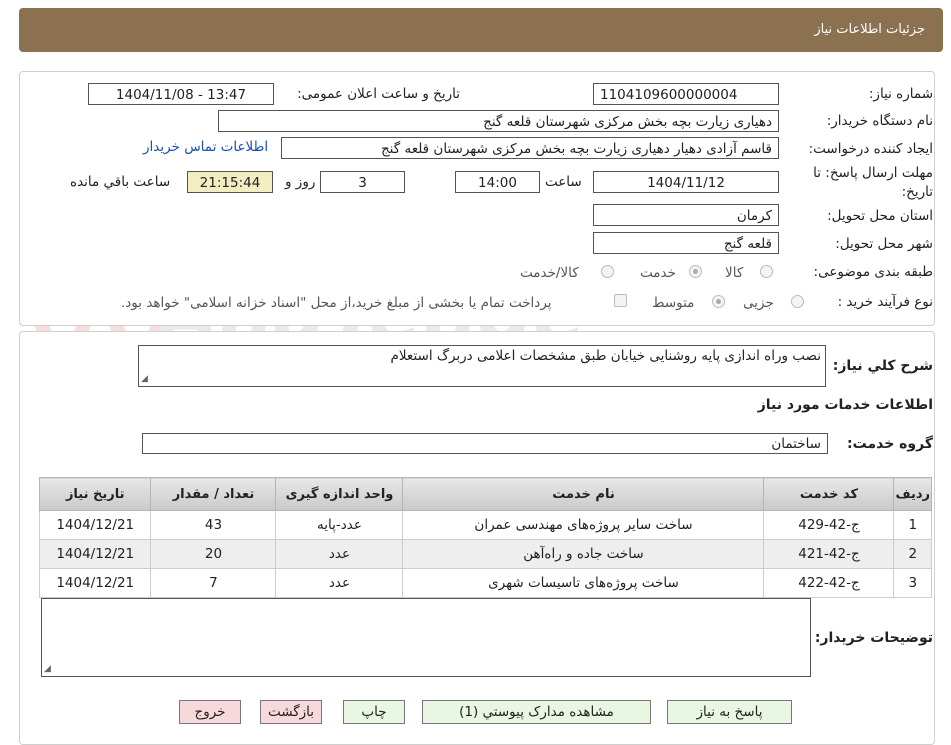  I want to click on remaining-time-label: ساعت باقي مانده, so click(120, 182).